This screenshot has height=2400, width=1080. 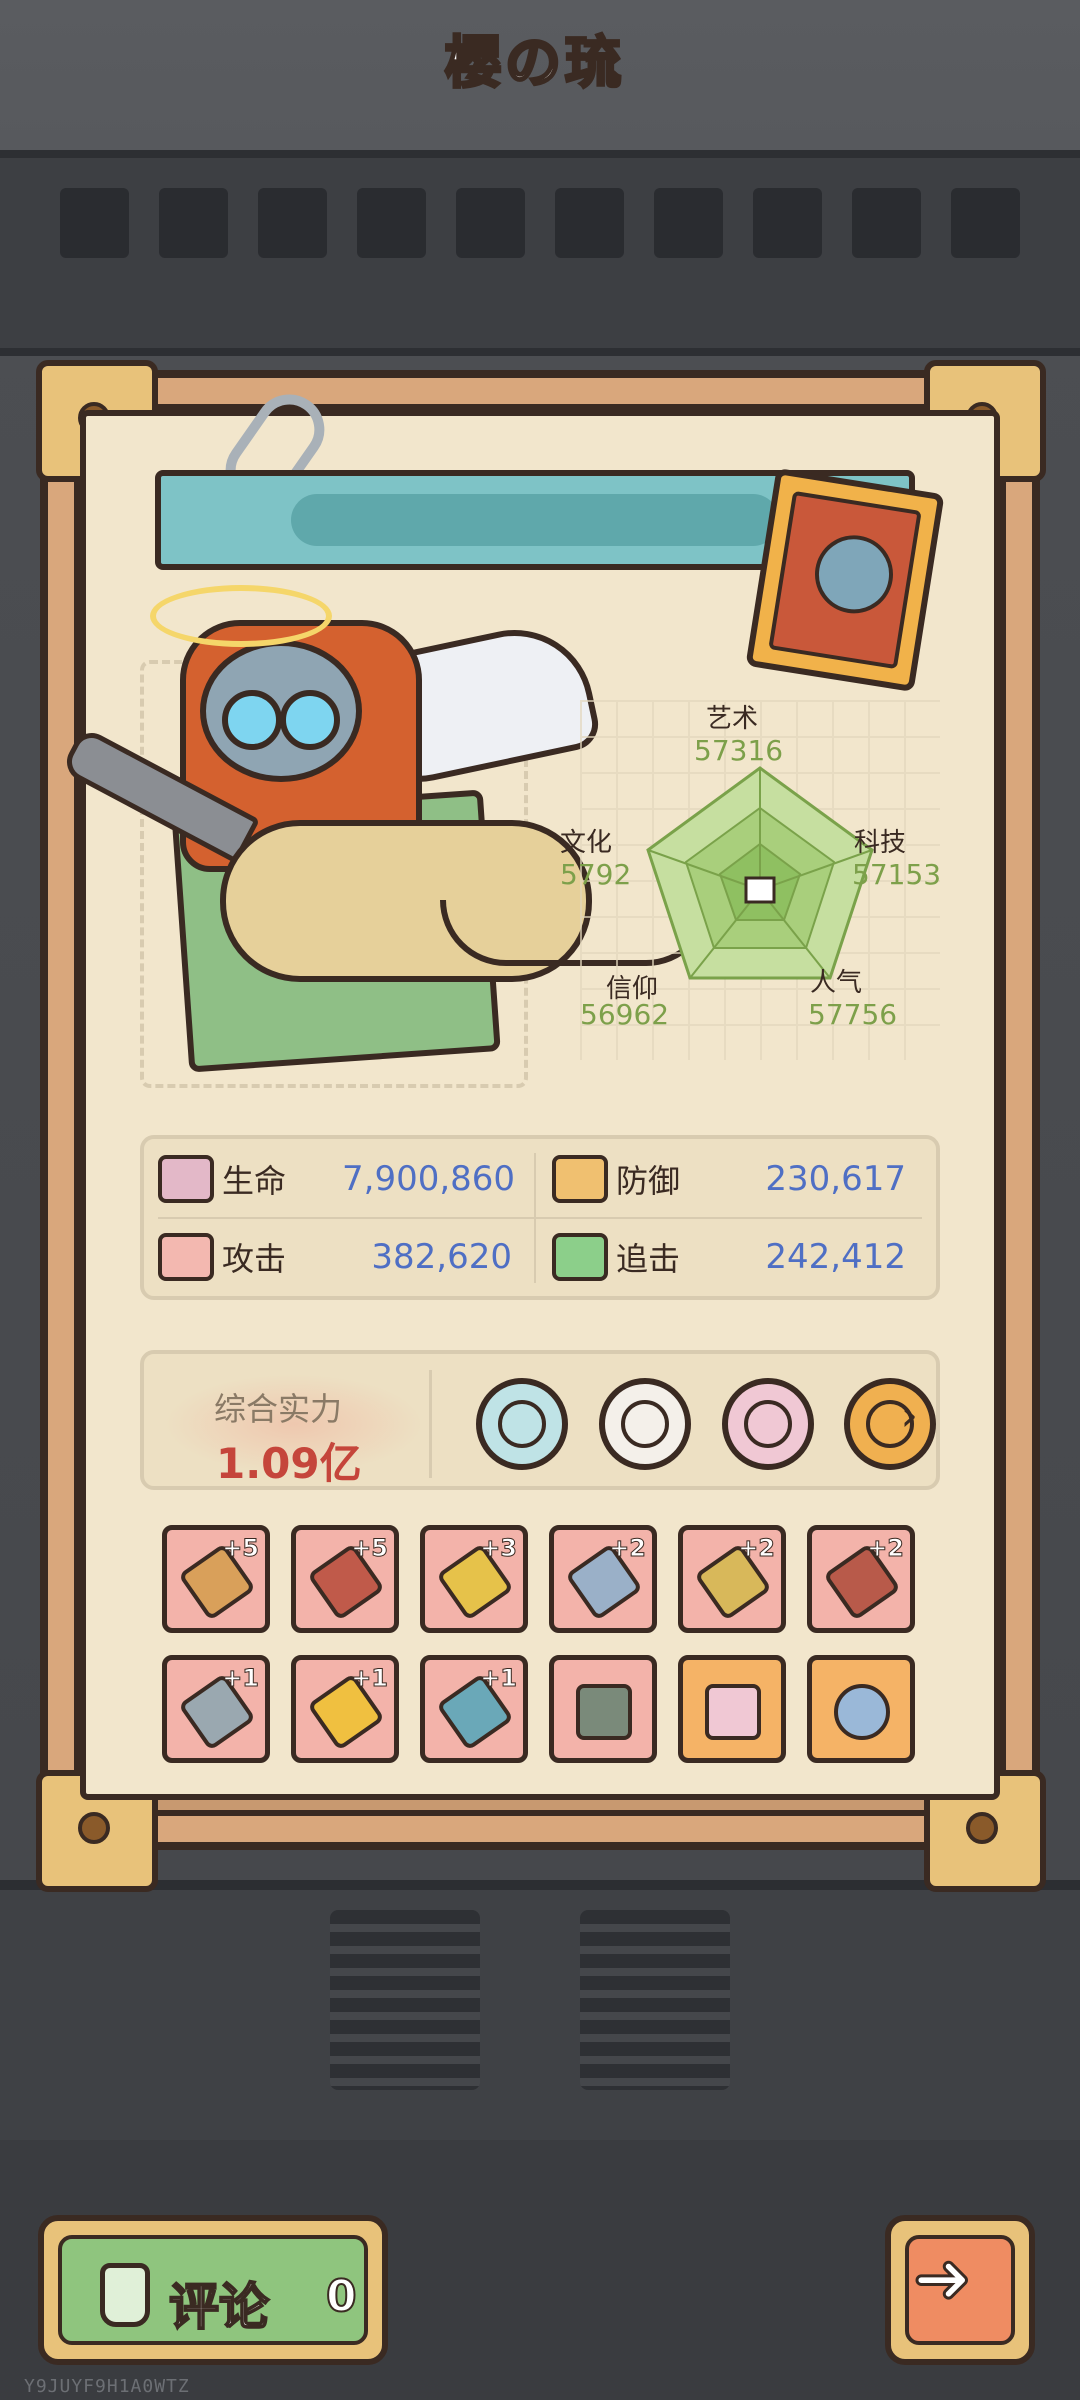 I want to click on stat-value: 230,617, so click(x=835, y=1179).